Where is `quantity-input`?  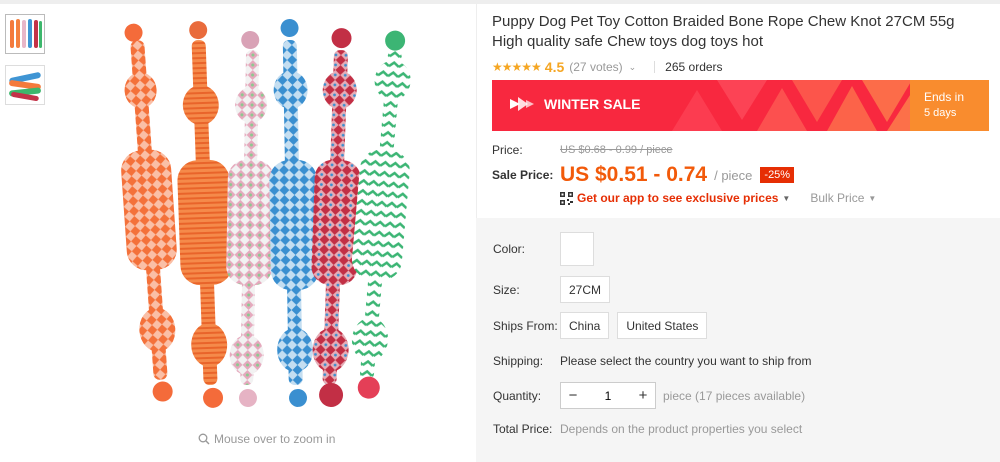 quantity-input is located at coordinates (608, 395).